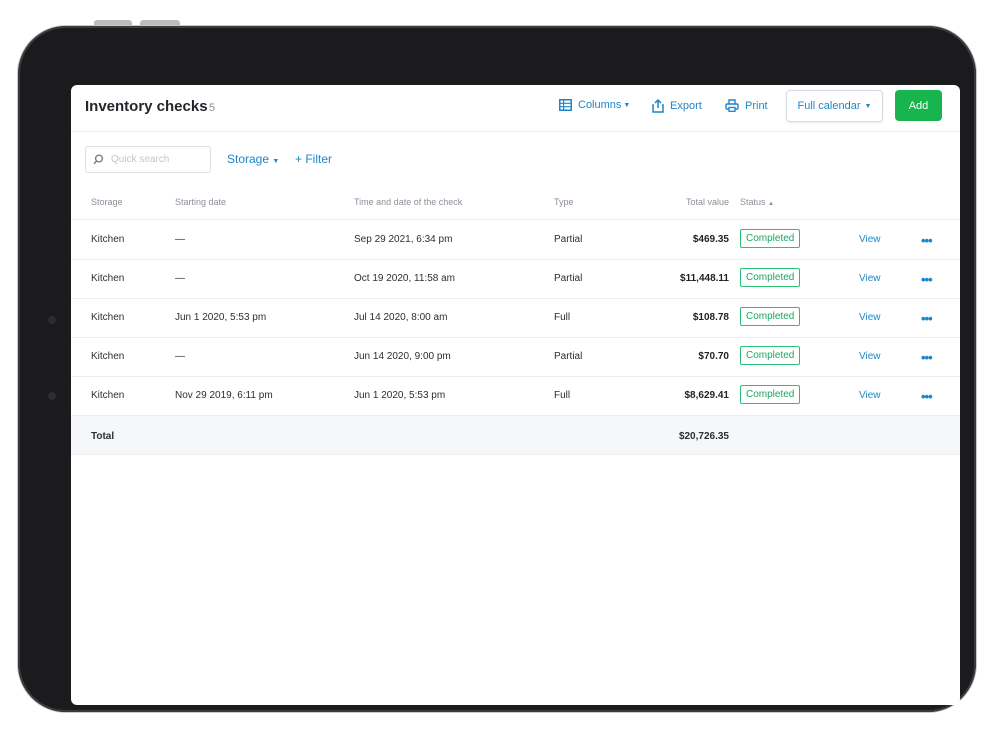 The image size is (1000, 738). Describe the element at coordinates (408, 202) in the screenshot. I see `column-header-check-time: Time and date of the check` at that location.